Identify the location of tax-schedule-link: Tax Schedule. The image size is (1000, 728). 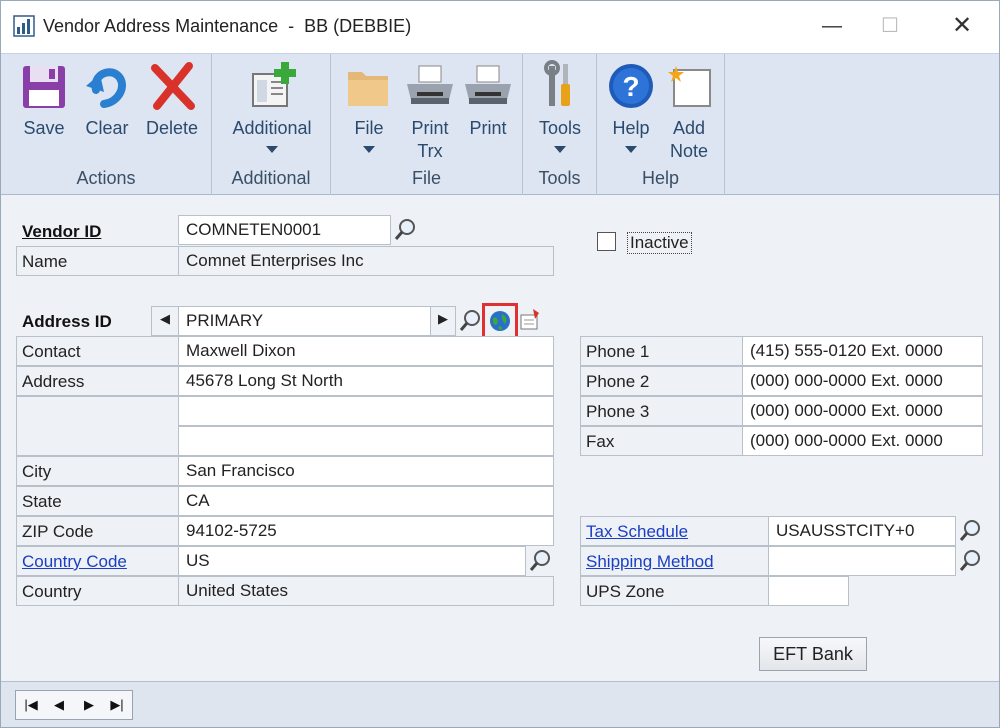
(637, 531).